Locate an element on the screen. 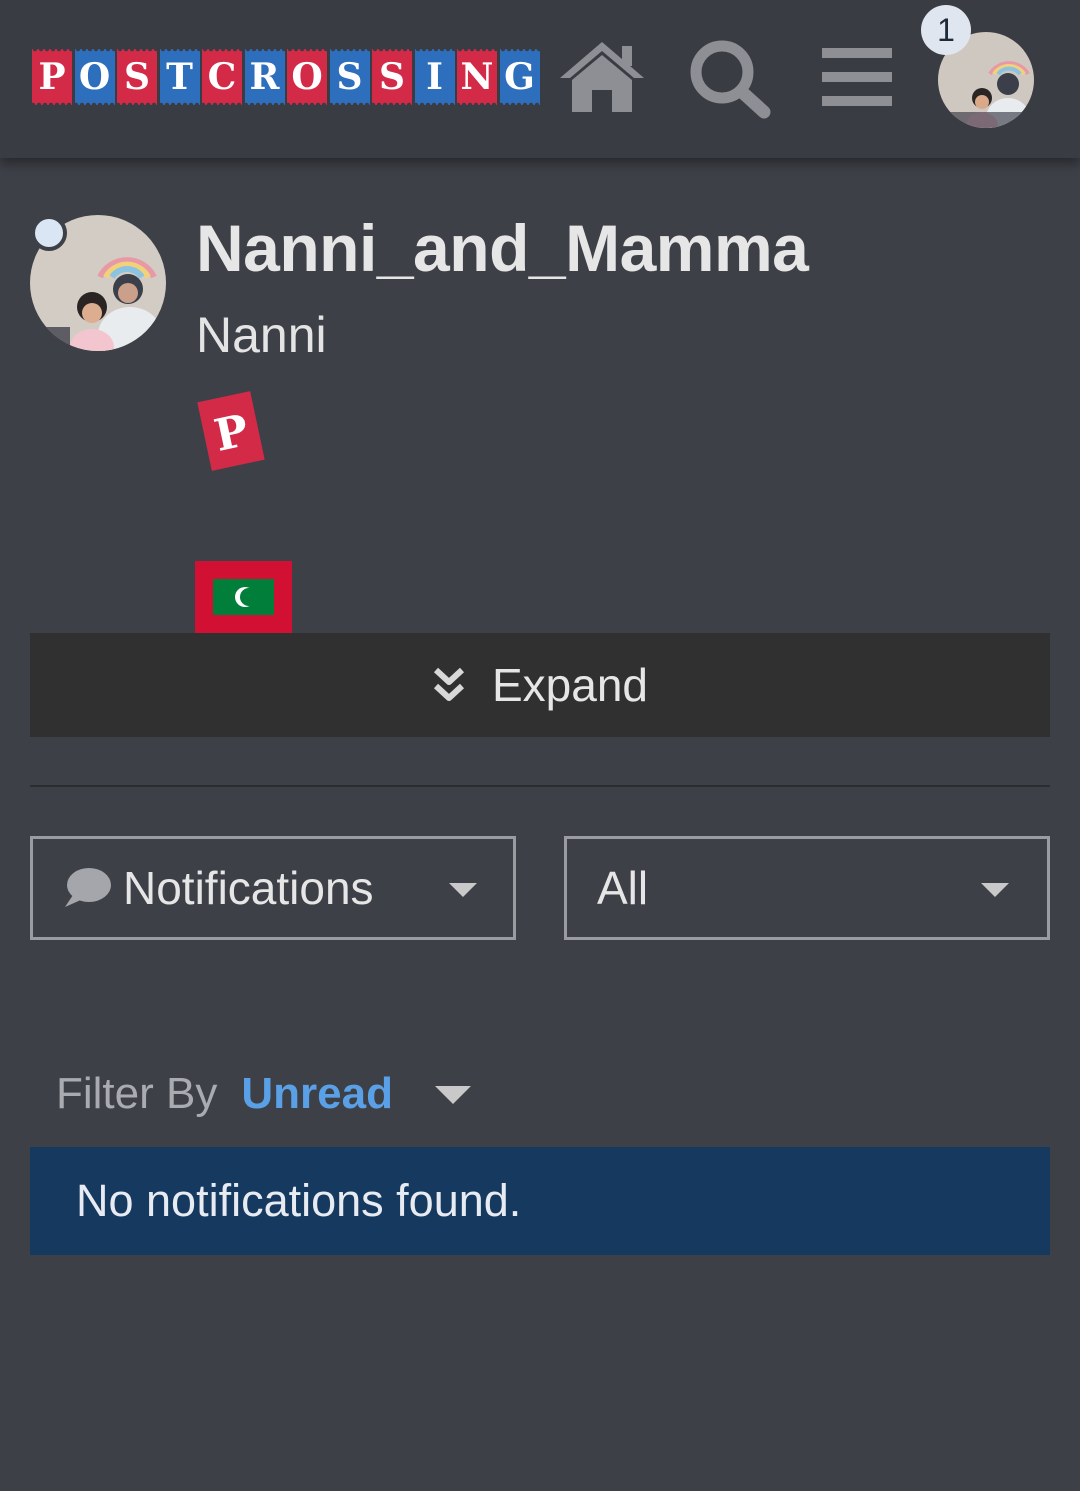 This screenshot has height=1491, width=1080. filter-by-row: Filter By Unread is located at coordinates (263, 1094).